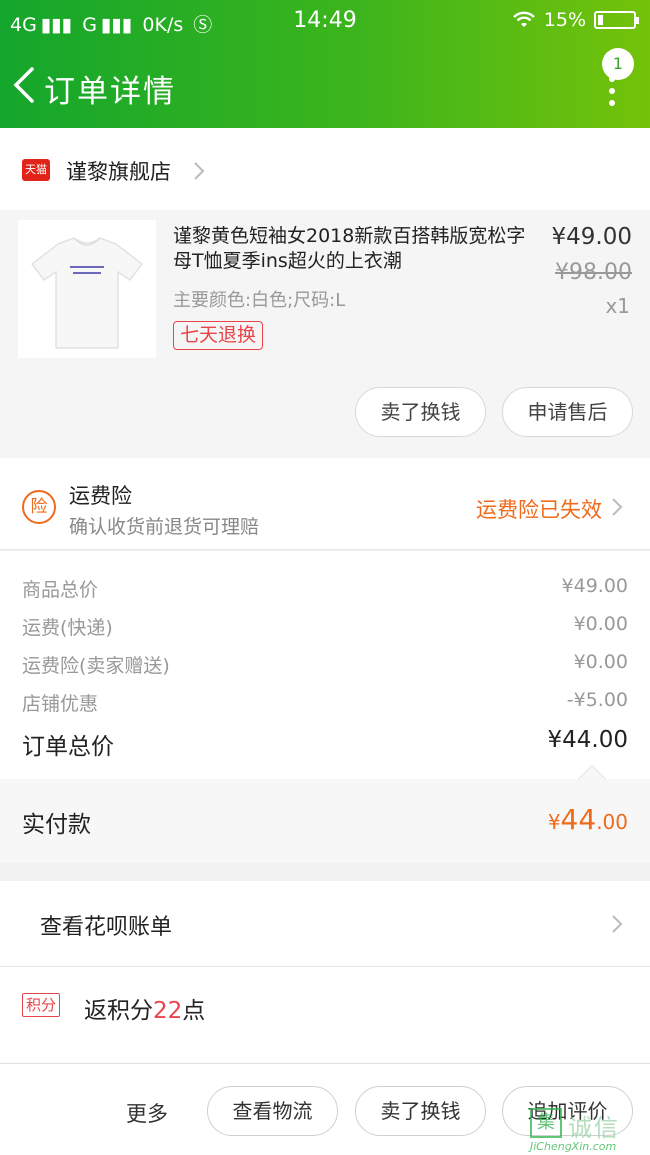  What do you see at coordinates (325, 85) in the screenshot?
I see `app-header: 订单详情 1` at bounding box center [325, 85].